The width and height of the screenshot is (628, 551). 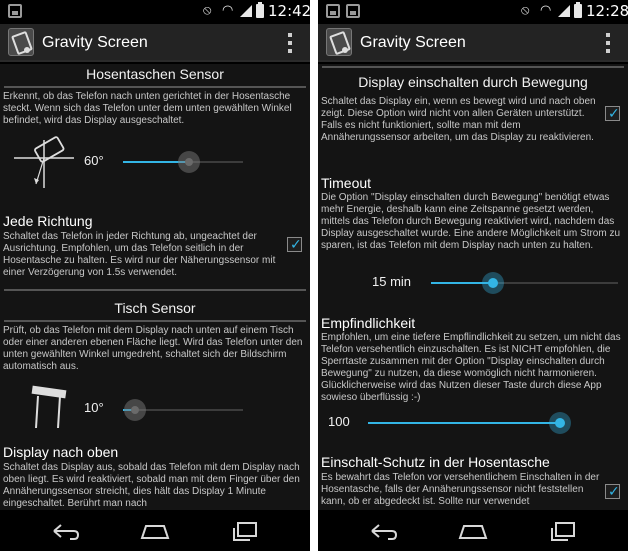 I want to click on slider-fill, so click(x=464, y=423).